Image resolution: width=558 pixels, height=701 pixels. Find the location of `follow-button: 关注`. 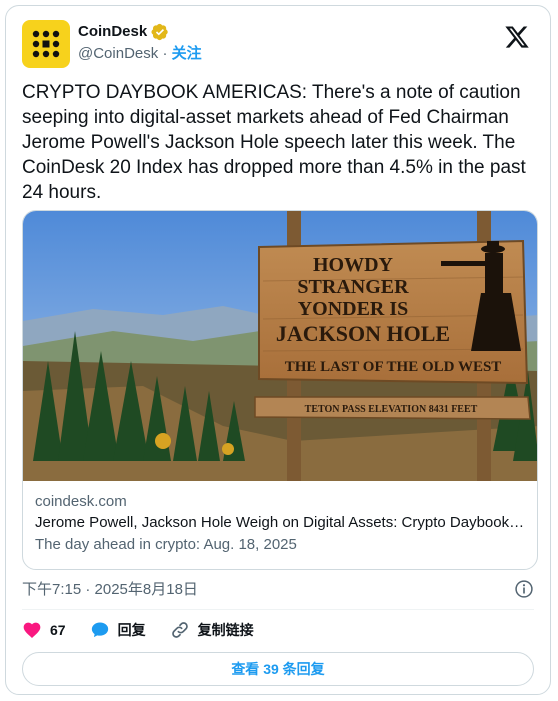

follow-button: 关注 is located at coordinates (187, 53).